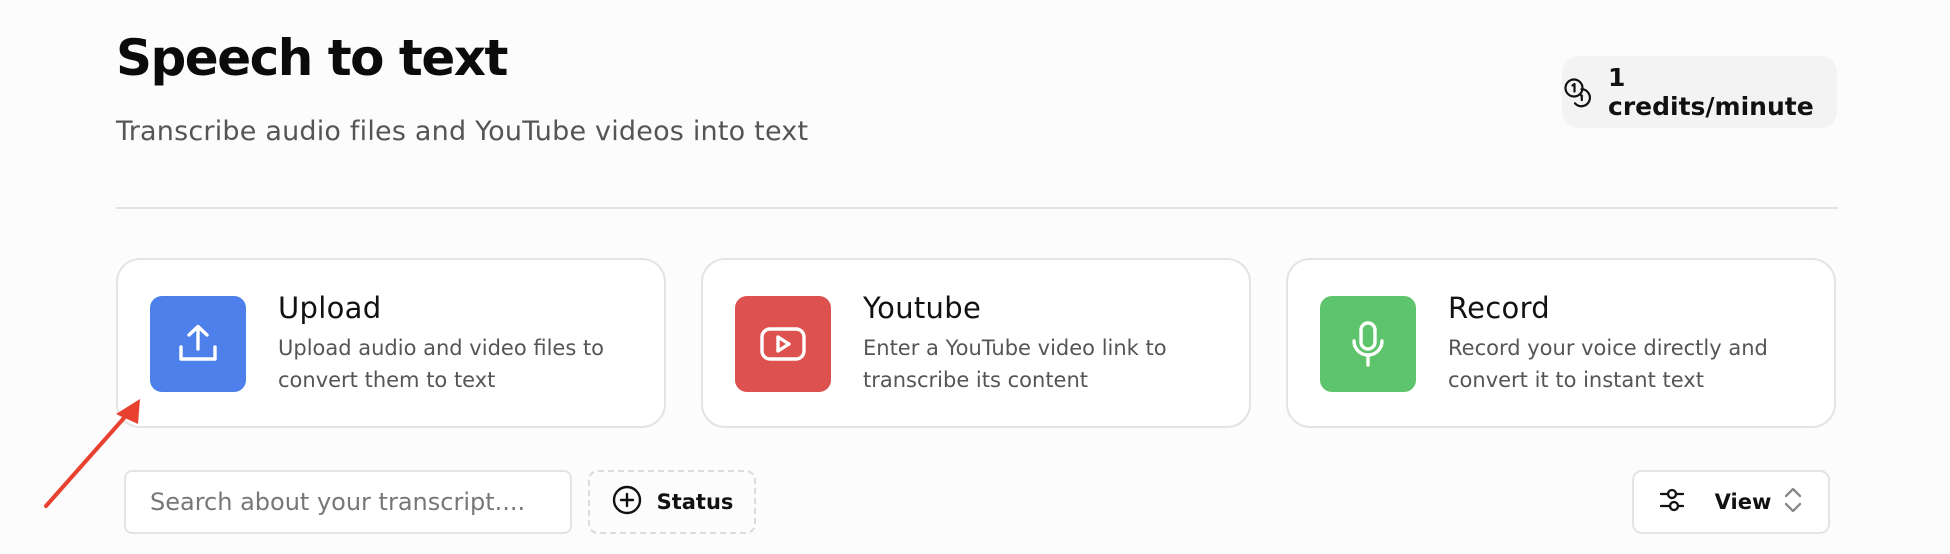 This screenshot has height=554, width=1950. I want to click on card-title: Record, so click(1499, 308).